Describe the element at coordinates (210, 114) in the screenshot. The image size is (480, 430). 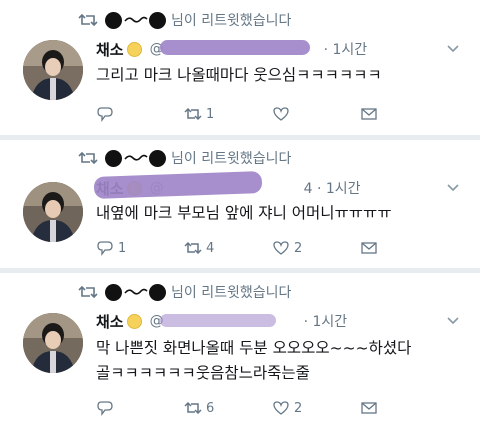
I see `retweet-count: 1` at that location.